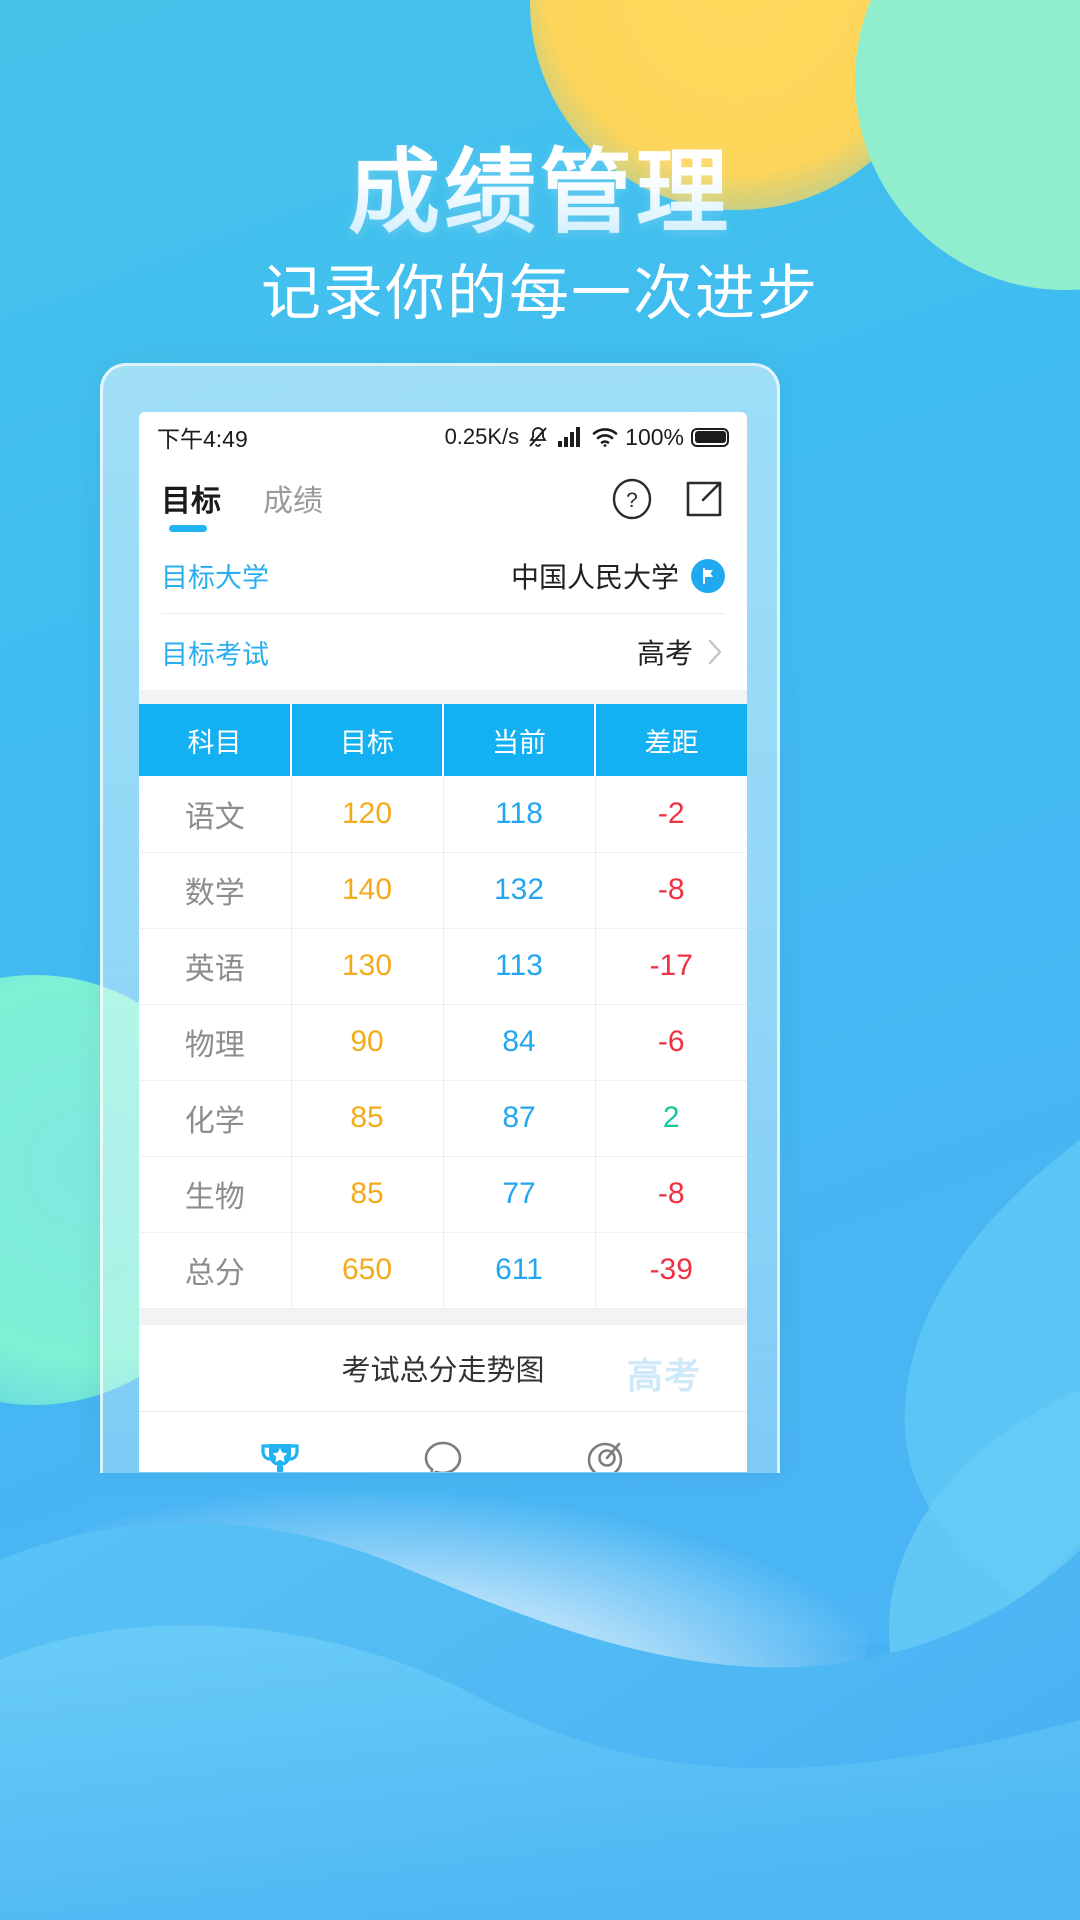  What do you see at coordinates (215, 1270) in the screenshot?
I see `cell-subject: 总分` at bounding box center [215, 1270].